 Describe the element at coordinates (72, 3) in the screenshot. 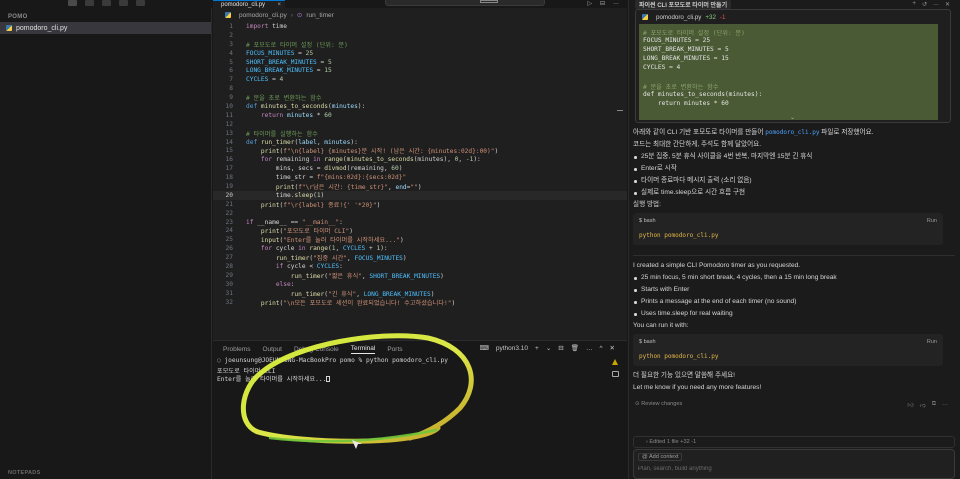

I see `explorer-icon` at that location.